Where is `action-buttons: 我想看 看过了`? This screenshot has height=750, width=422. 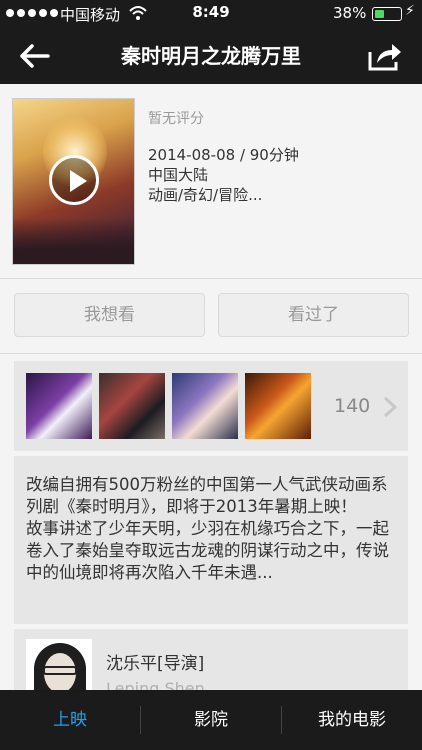
action-buttons: 我想看 看过了 is located at coordinates (211, 316).